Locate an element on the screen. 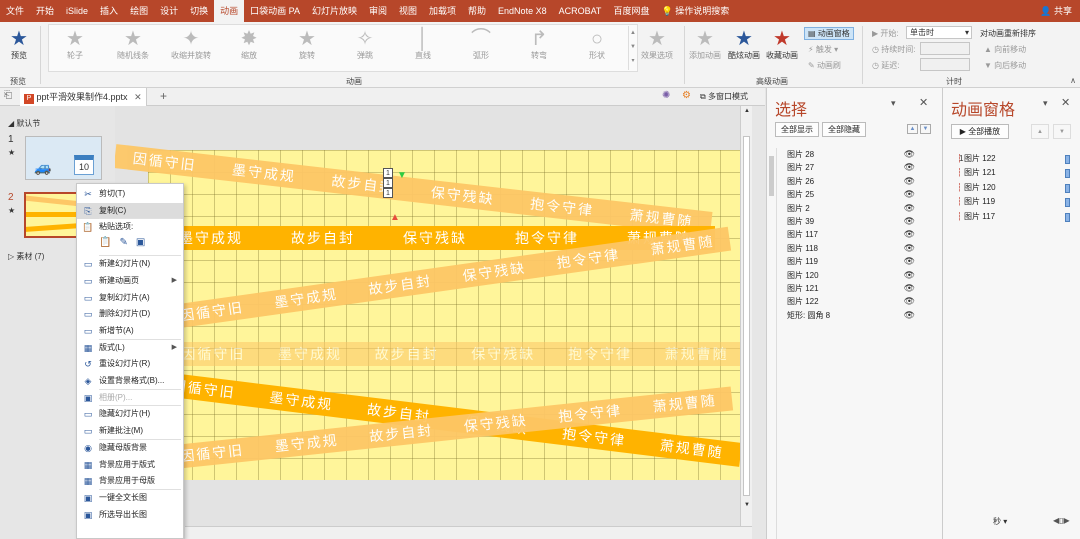  context-menu-export-long-image: ▣ 所选导出长图 is located at coordinates (130, 515).